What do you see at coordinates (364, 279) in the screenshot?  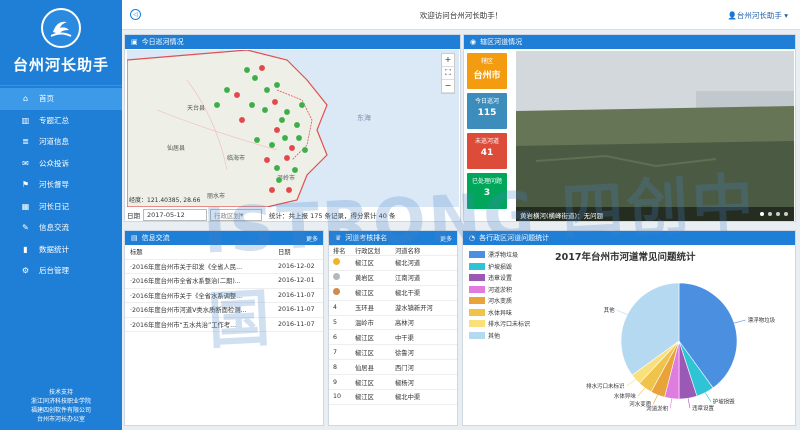 I see `region-cell: 黄岩区` at bounding box center [364, 279].